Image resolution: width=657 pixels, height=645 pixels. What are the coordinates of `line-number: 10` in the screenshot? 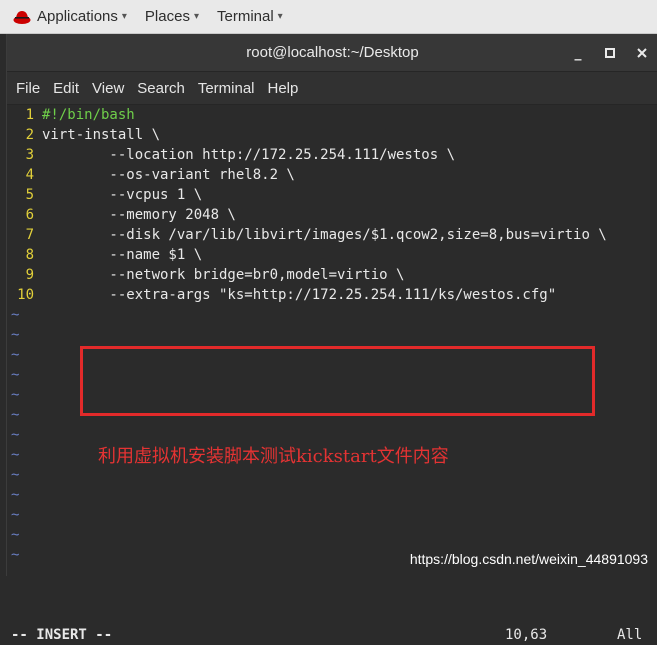 It's located at (25, 295).